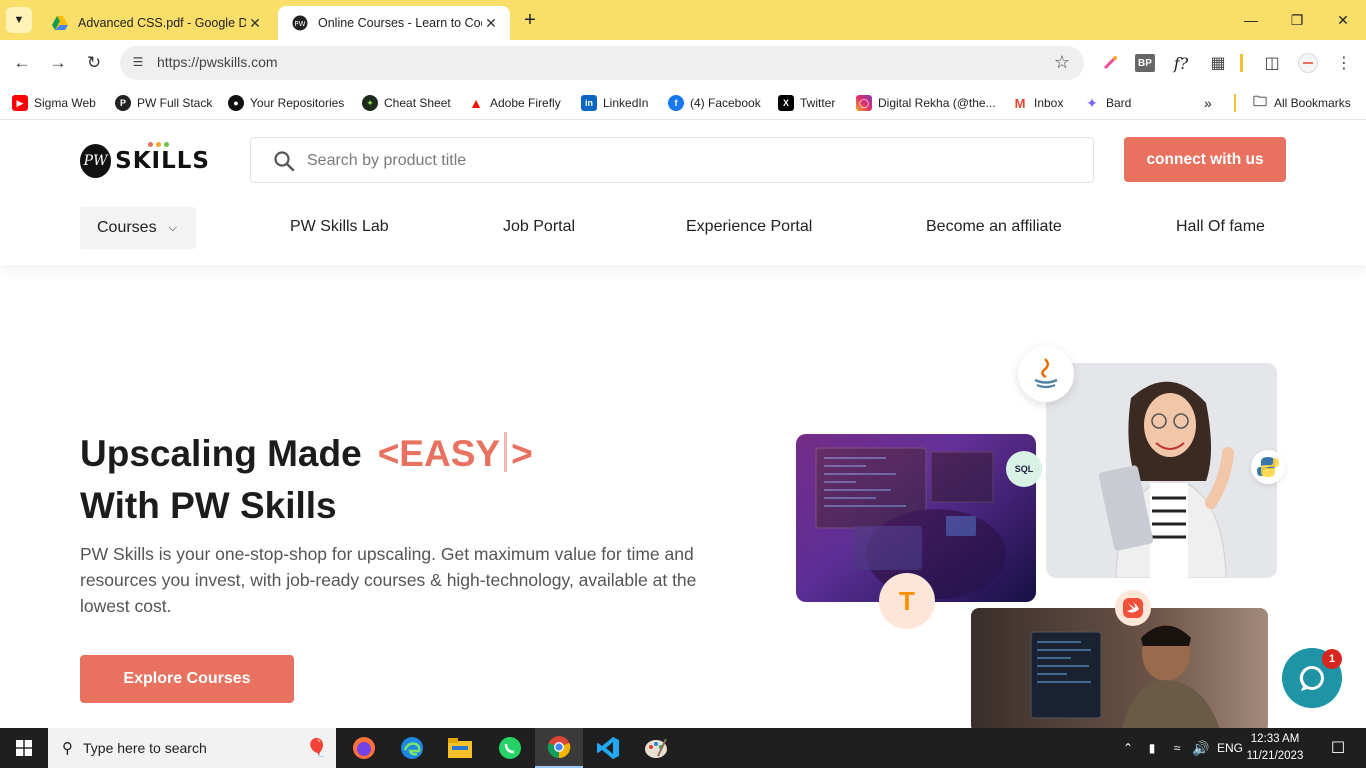 The height and width of the screenshot is (768, 1366). Describe the element at coordinates (1308, 63) in the screenshot. I see `profile-avatar` at that location.